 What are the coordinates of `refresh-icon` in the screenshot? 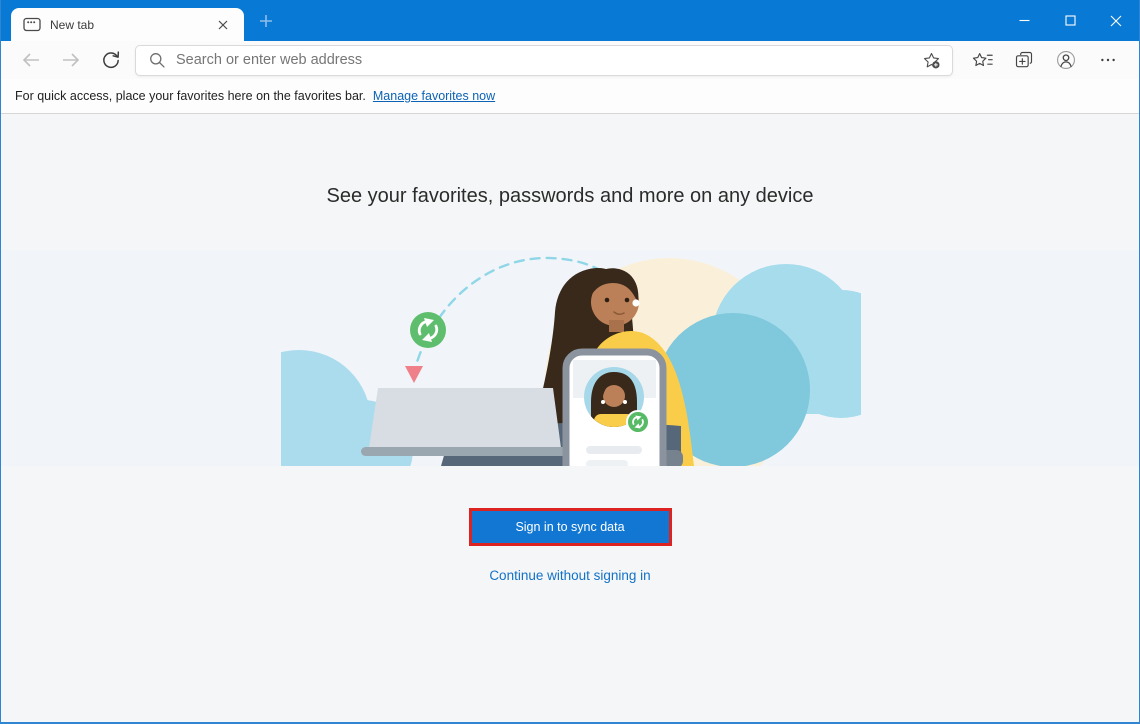 It's located at (111, 60).